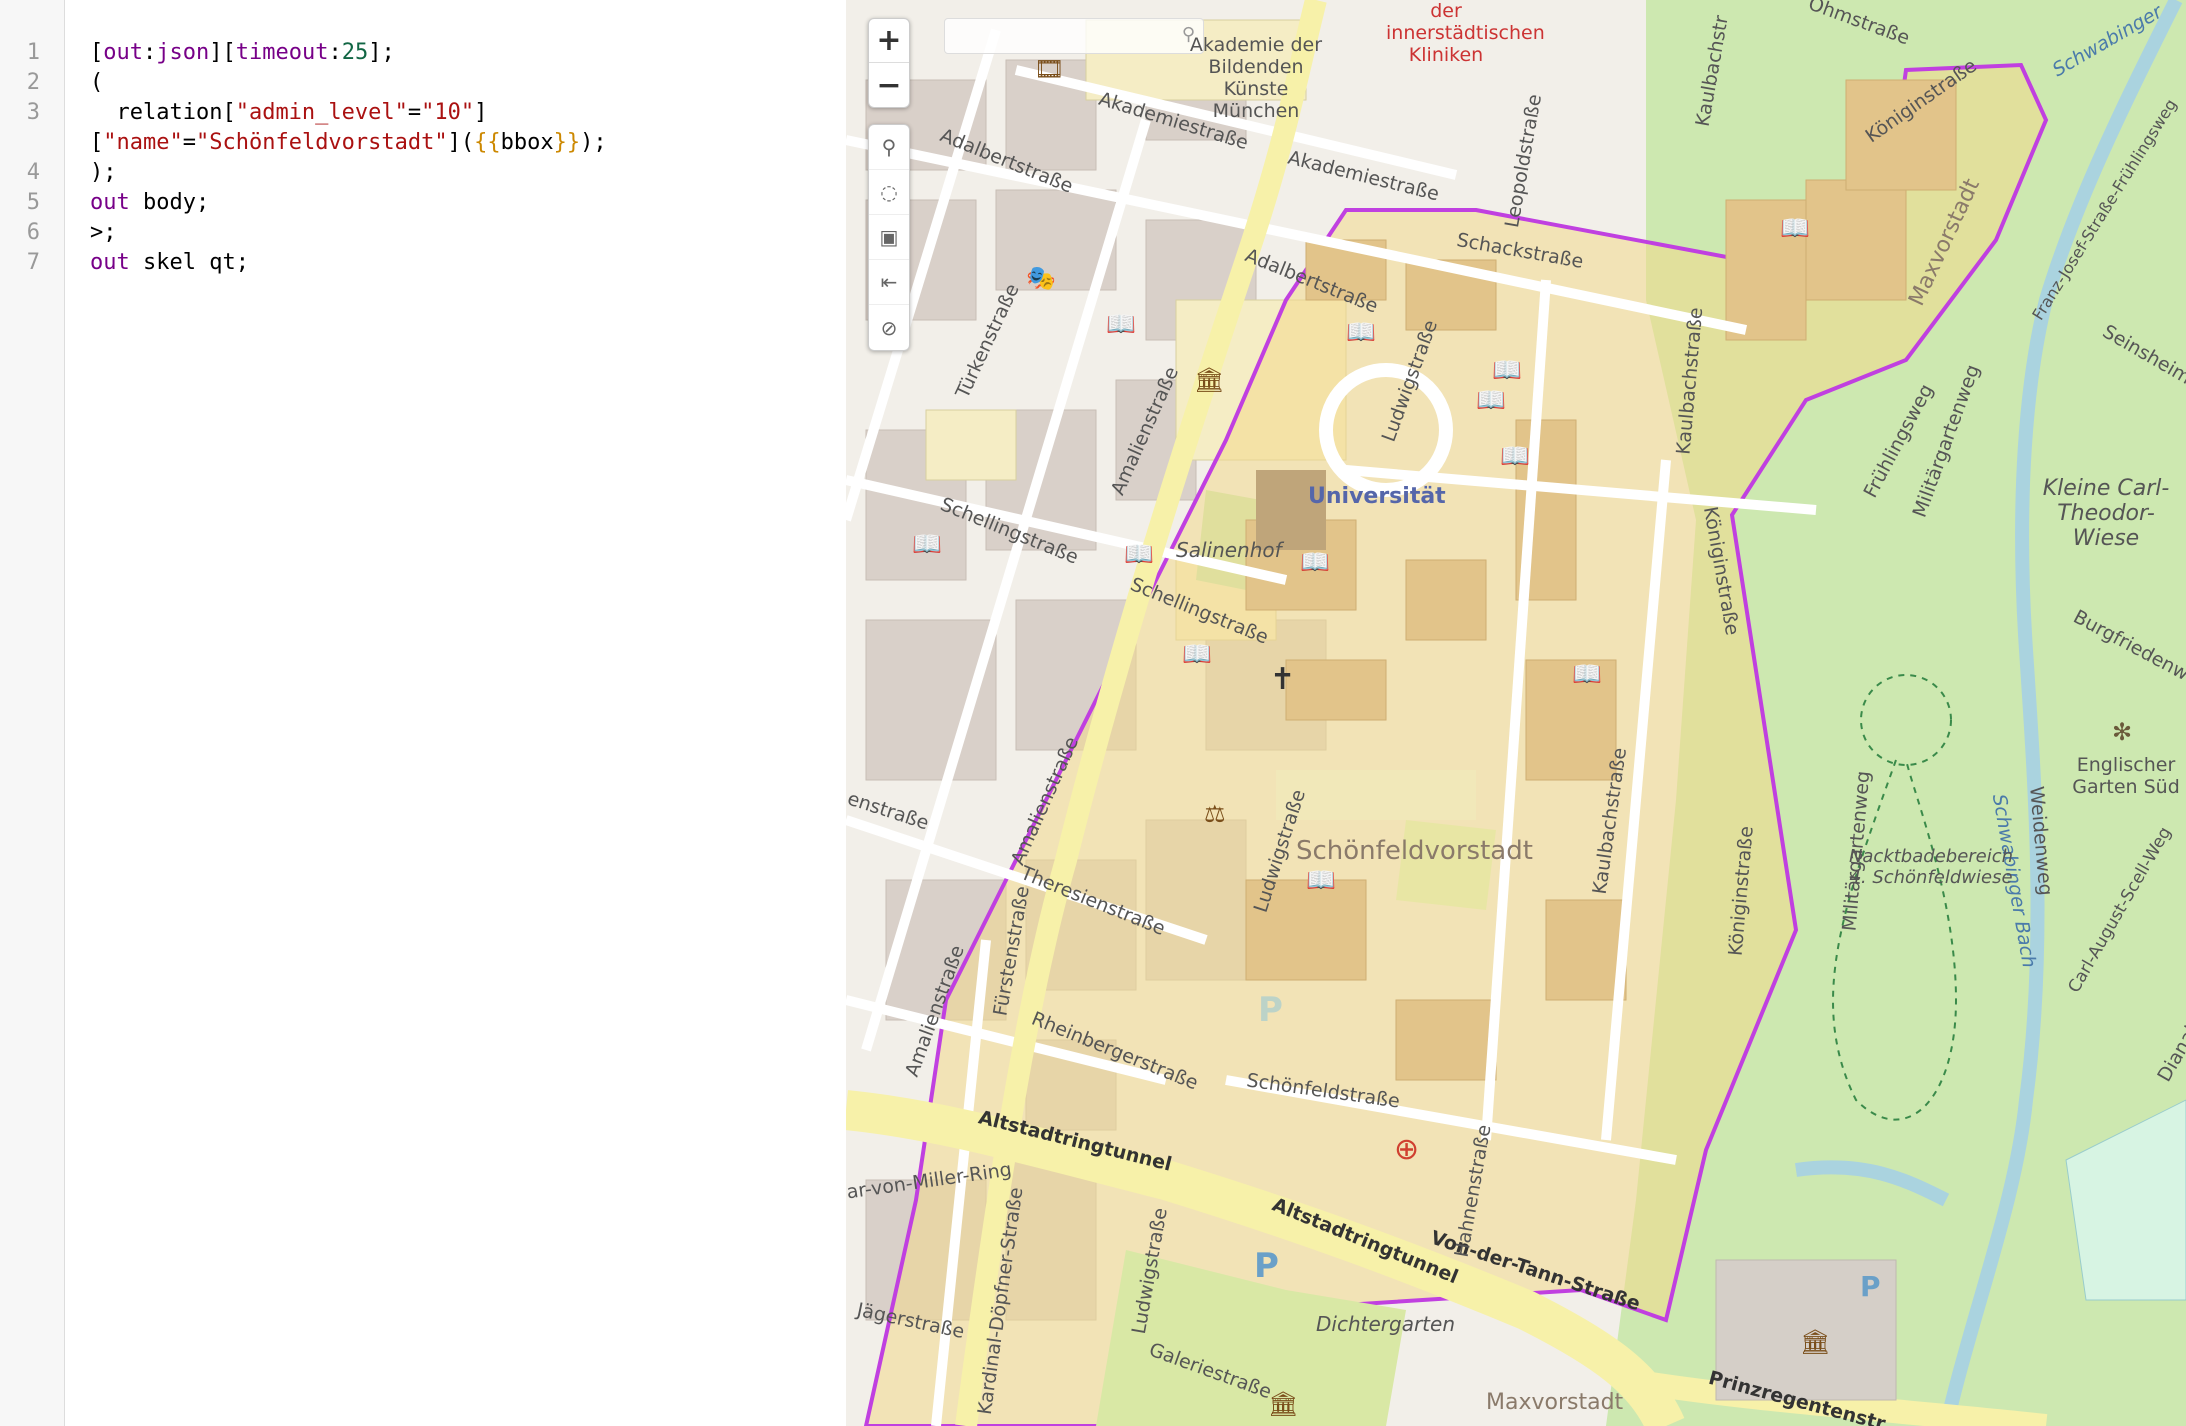 The width and height of the screenshot is (2186, 1426). What do you see at coordinates (889, 192) in the screenshot?
I see `locate-icon: ◌` at bounding box center [889, 192].